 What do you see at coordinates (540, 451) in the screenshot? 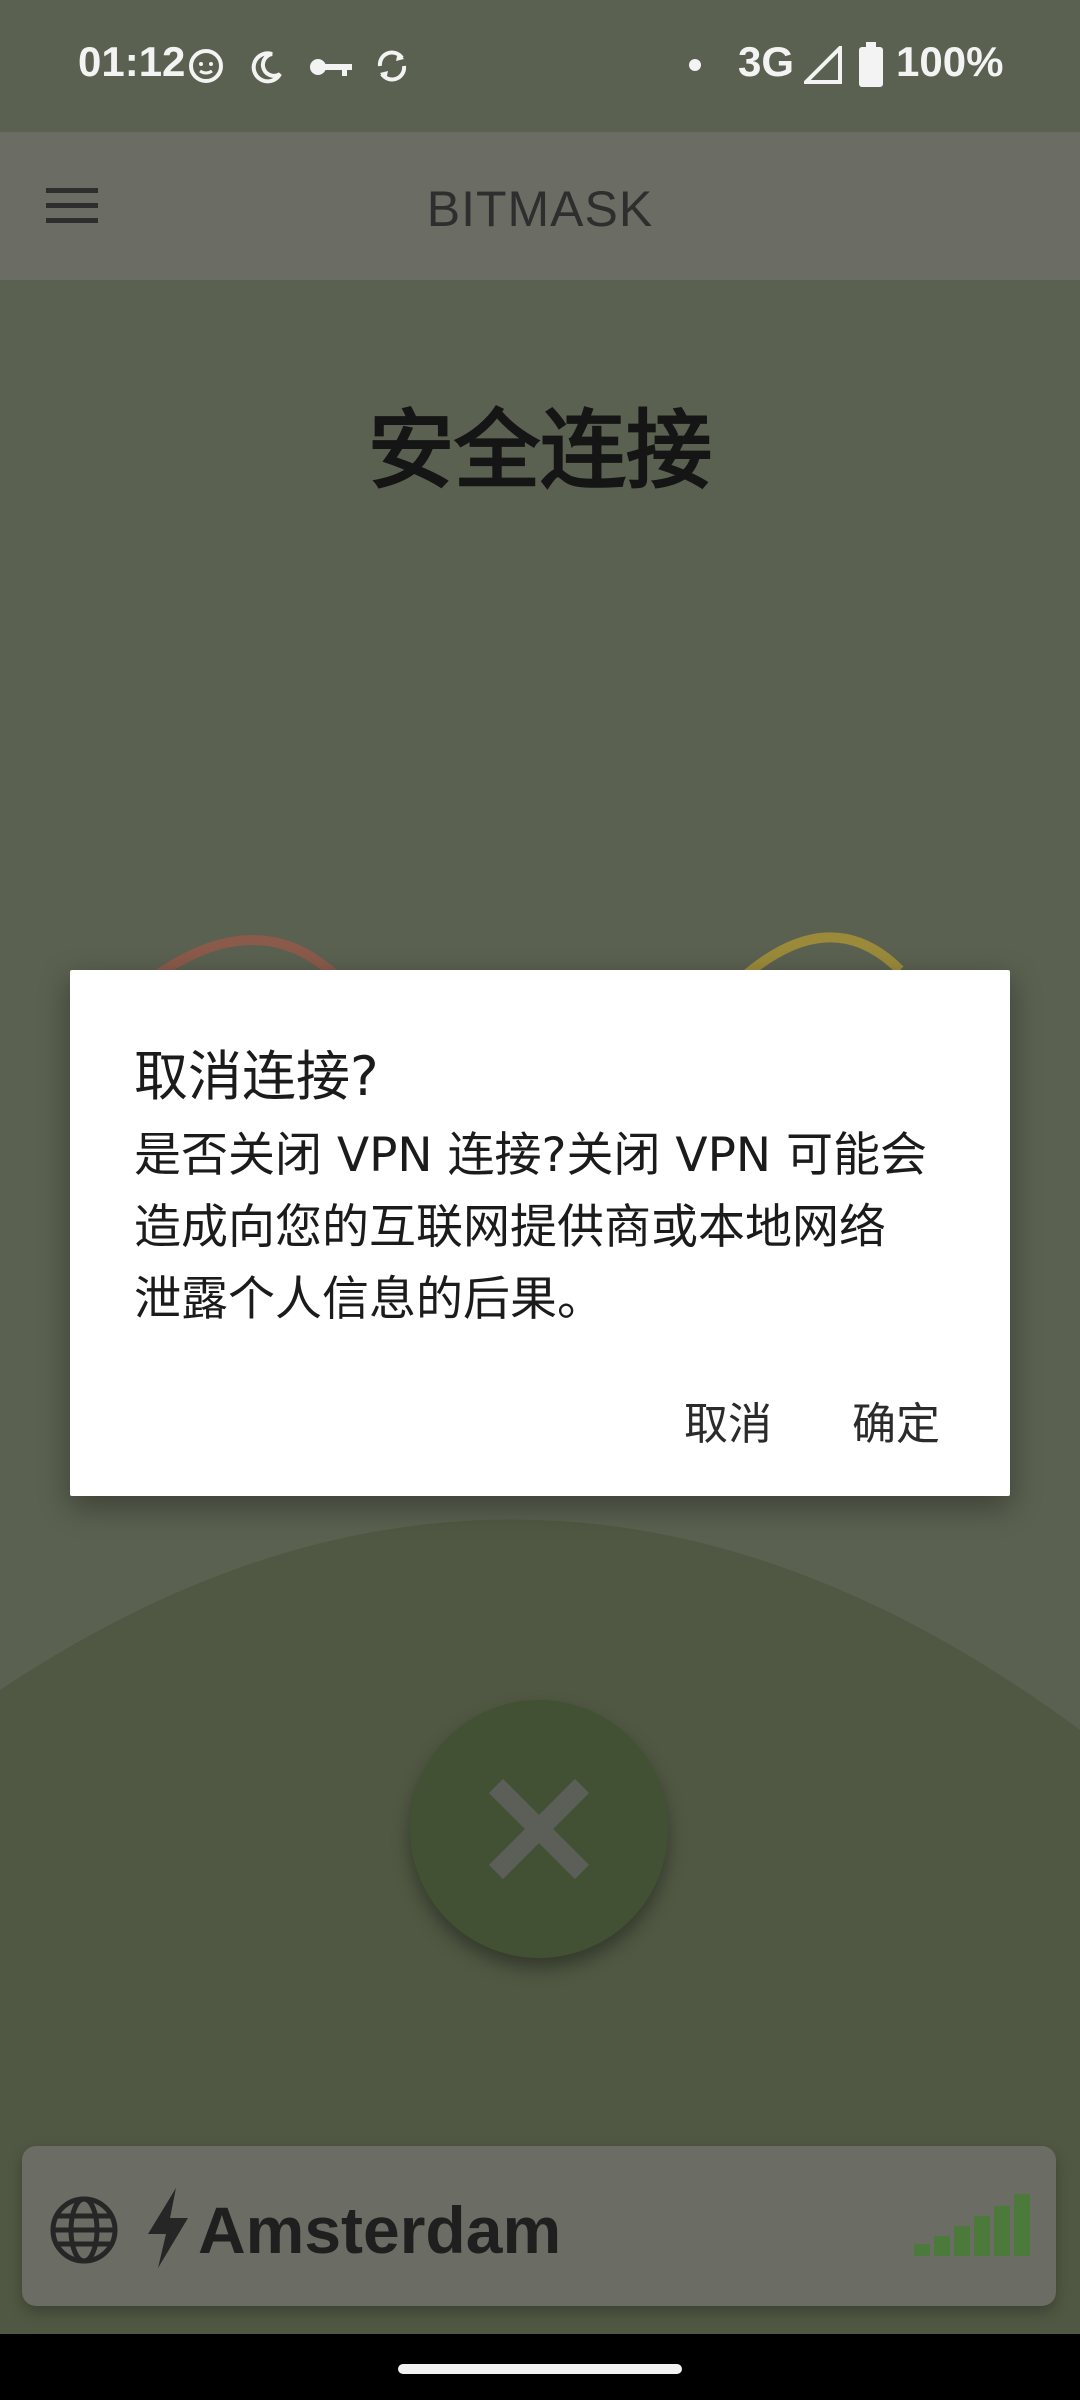
I see `connection-headline: 安全连接` at bounding box center [540, 451].